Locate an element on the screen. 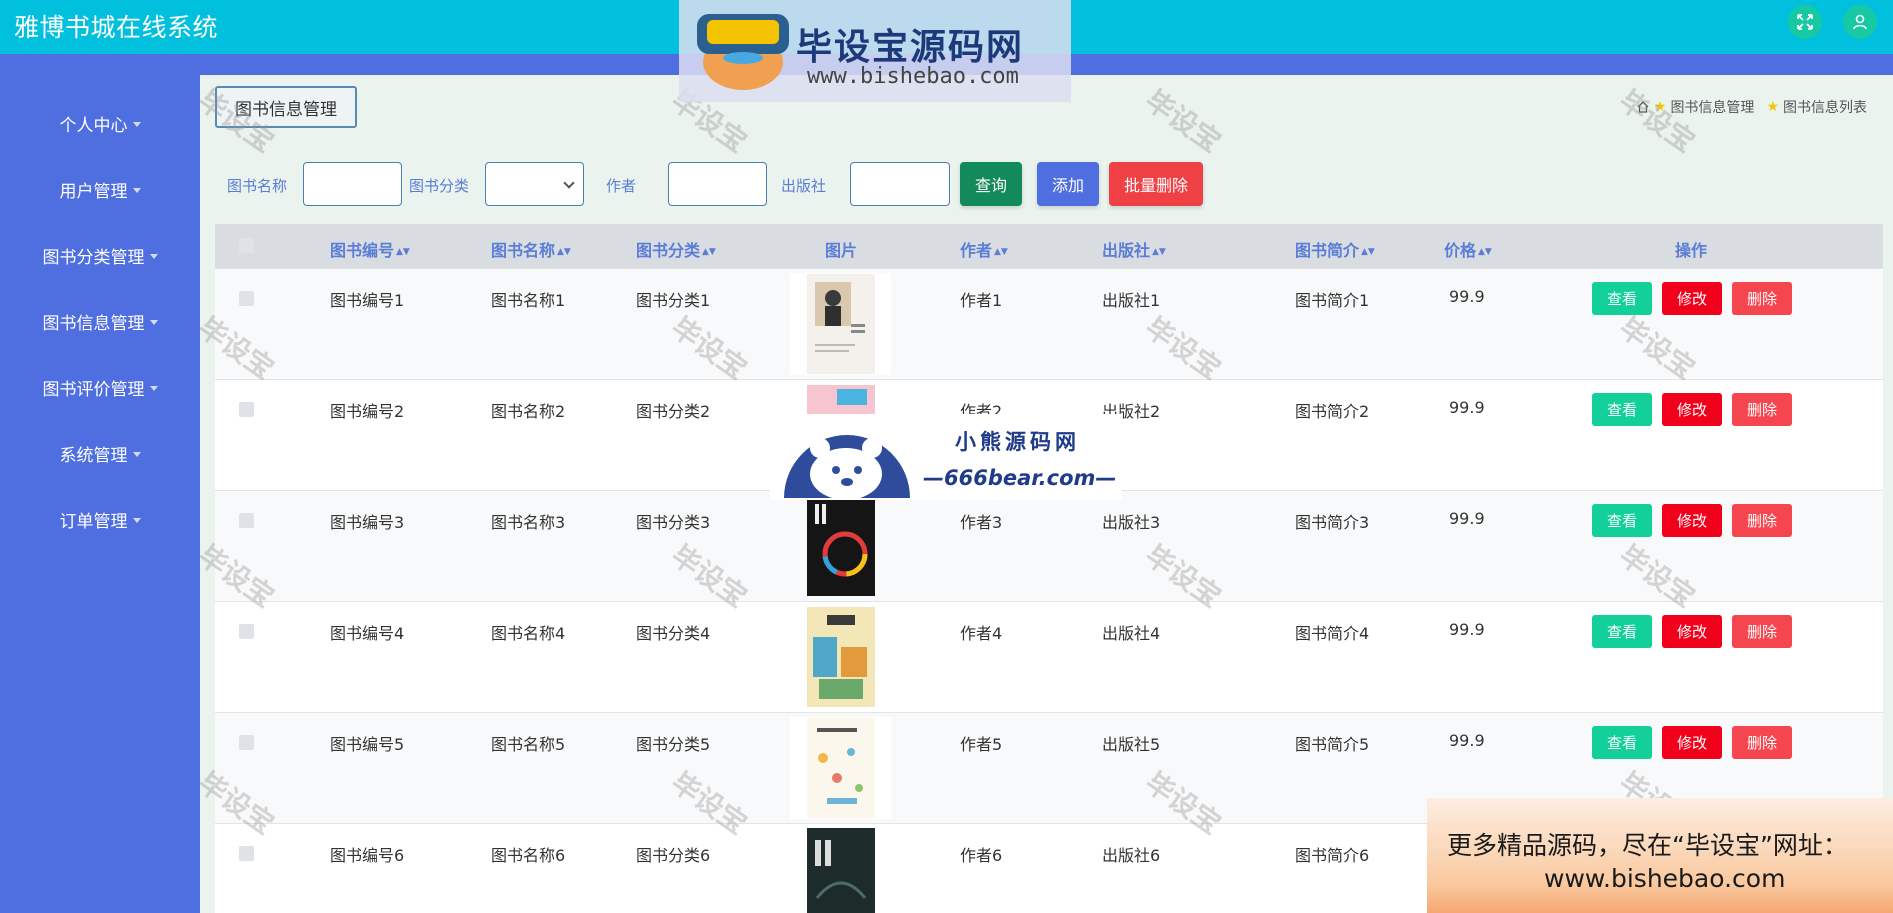 The height and width of the screenshot is (913, 1893). cell-code: 图书编号4 is located at coordinates (367, 633).